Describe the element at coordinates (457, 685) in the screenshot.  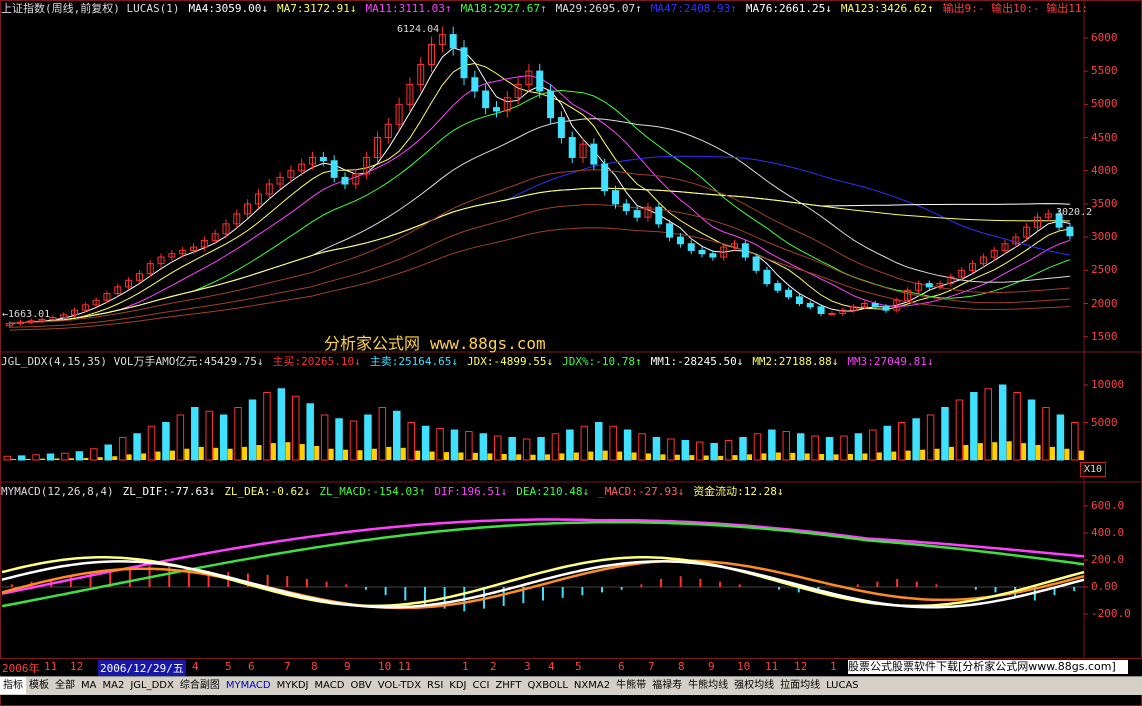
I see `tab-kdj: KDJ` at that location.